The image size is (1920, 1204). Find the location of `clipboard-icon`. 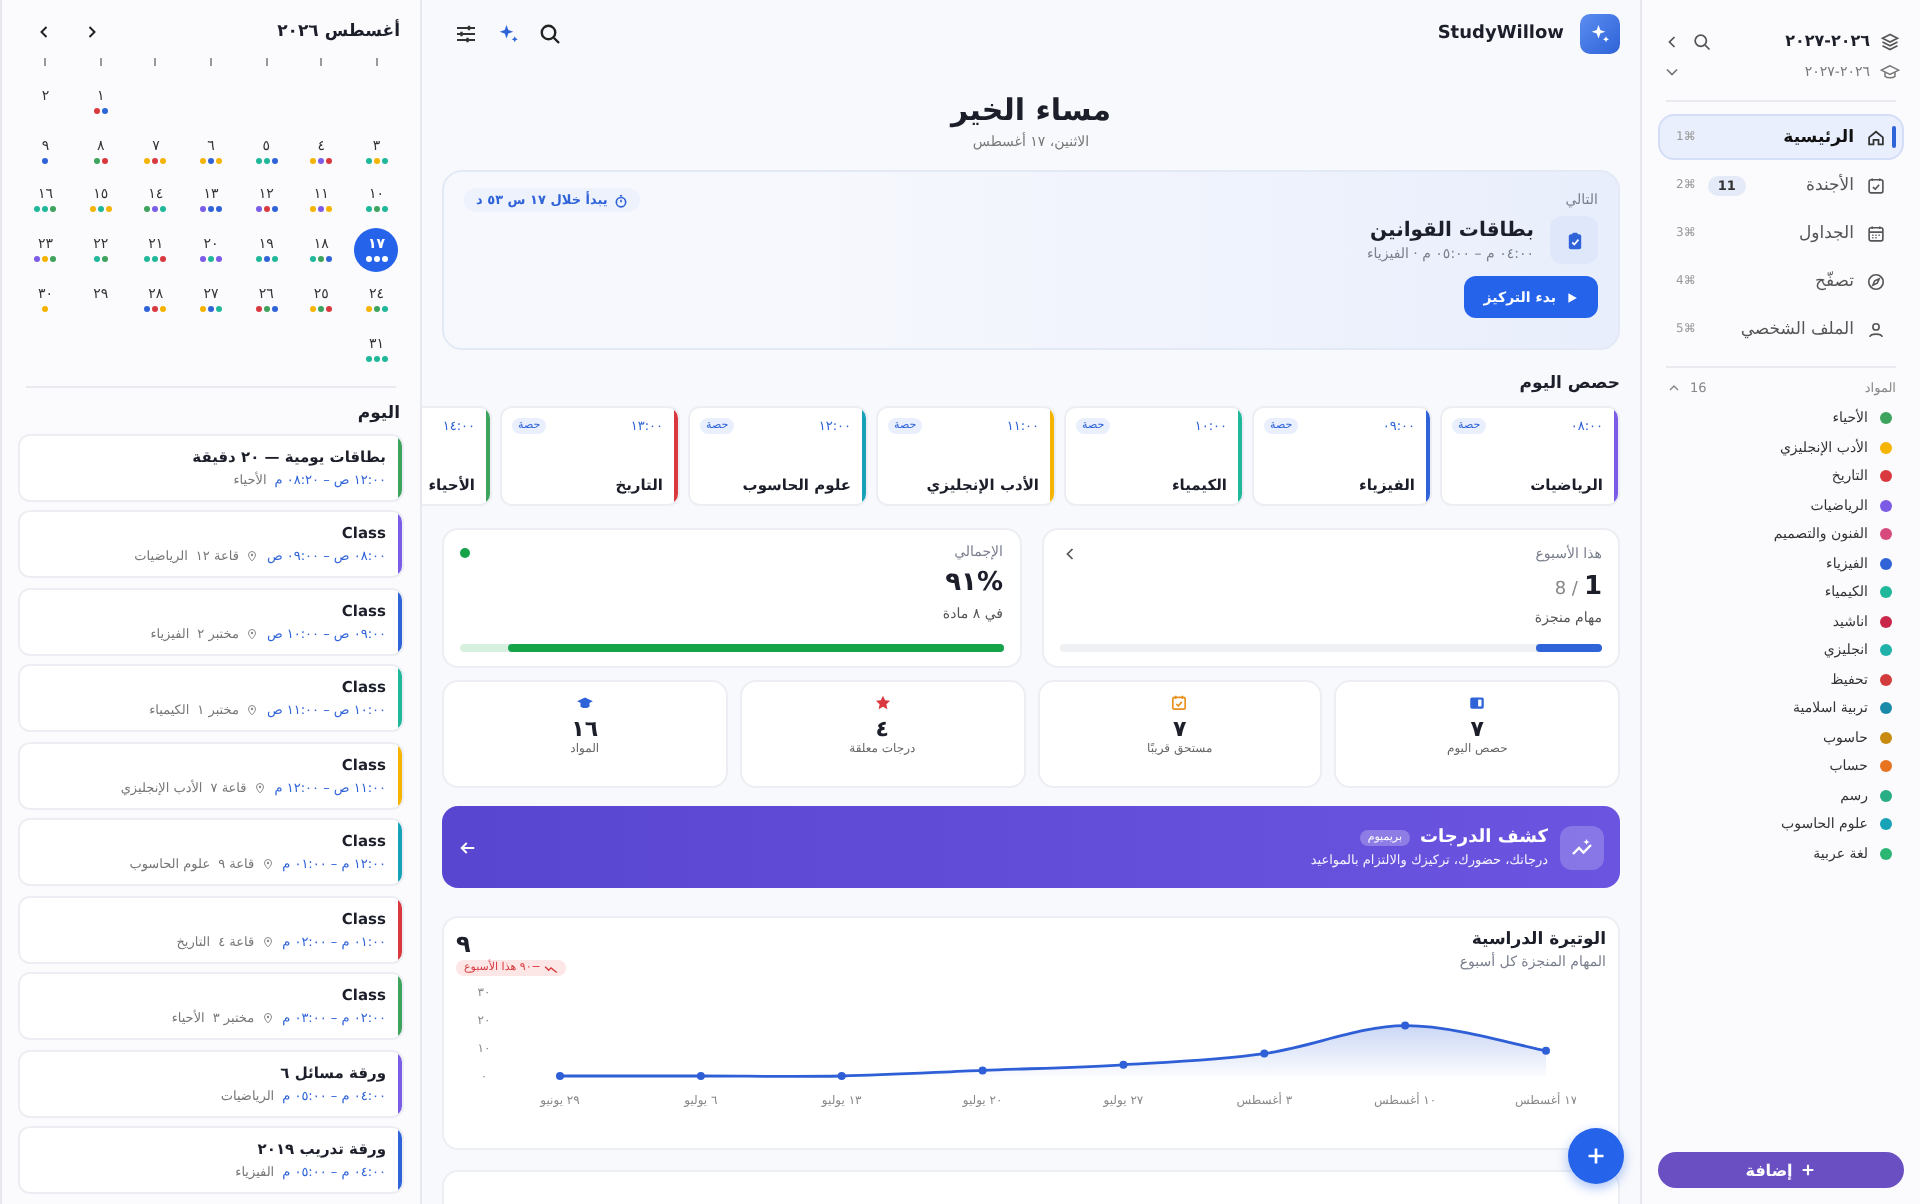

clipboard-icon is located at coordinates (1574, 240).